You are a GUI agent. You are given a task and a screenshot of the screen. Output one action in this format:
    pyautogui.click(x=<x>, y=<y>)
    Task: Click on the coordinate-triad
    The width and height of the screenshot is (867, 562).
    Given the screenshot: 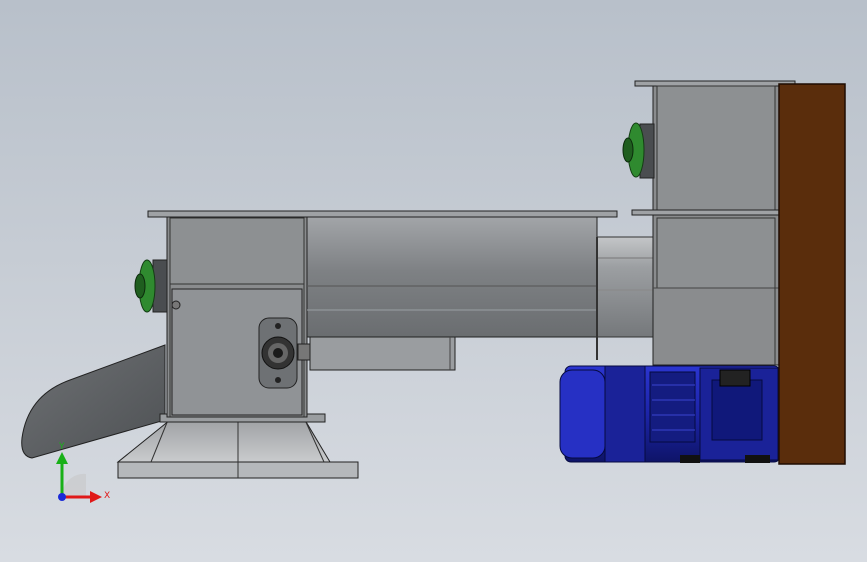 What is the action you would take?
    pyautogui.click(x=79, y=477)
    